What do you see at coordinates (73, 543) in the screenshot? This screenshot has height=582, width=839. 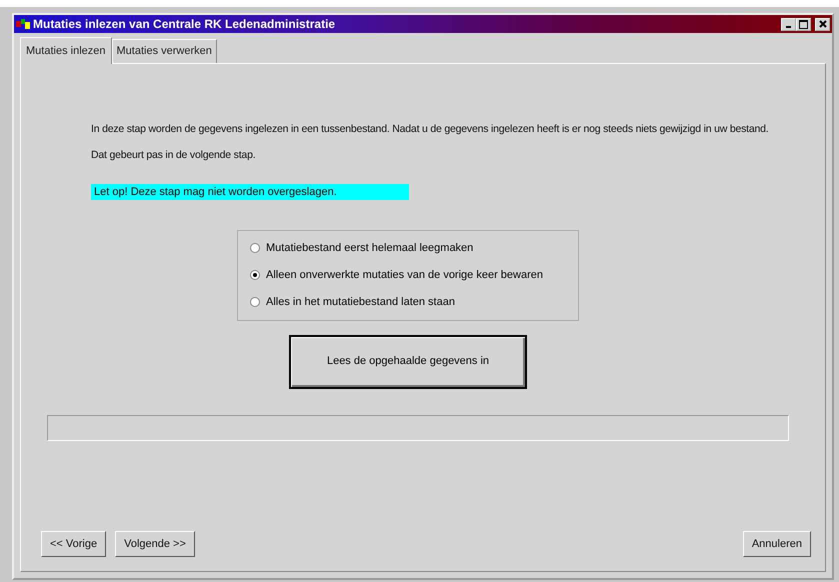 I see `previous-button: << Vorige` at bounding box center [73, 543].